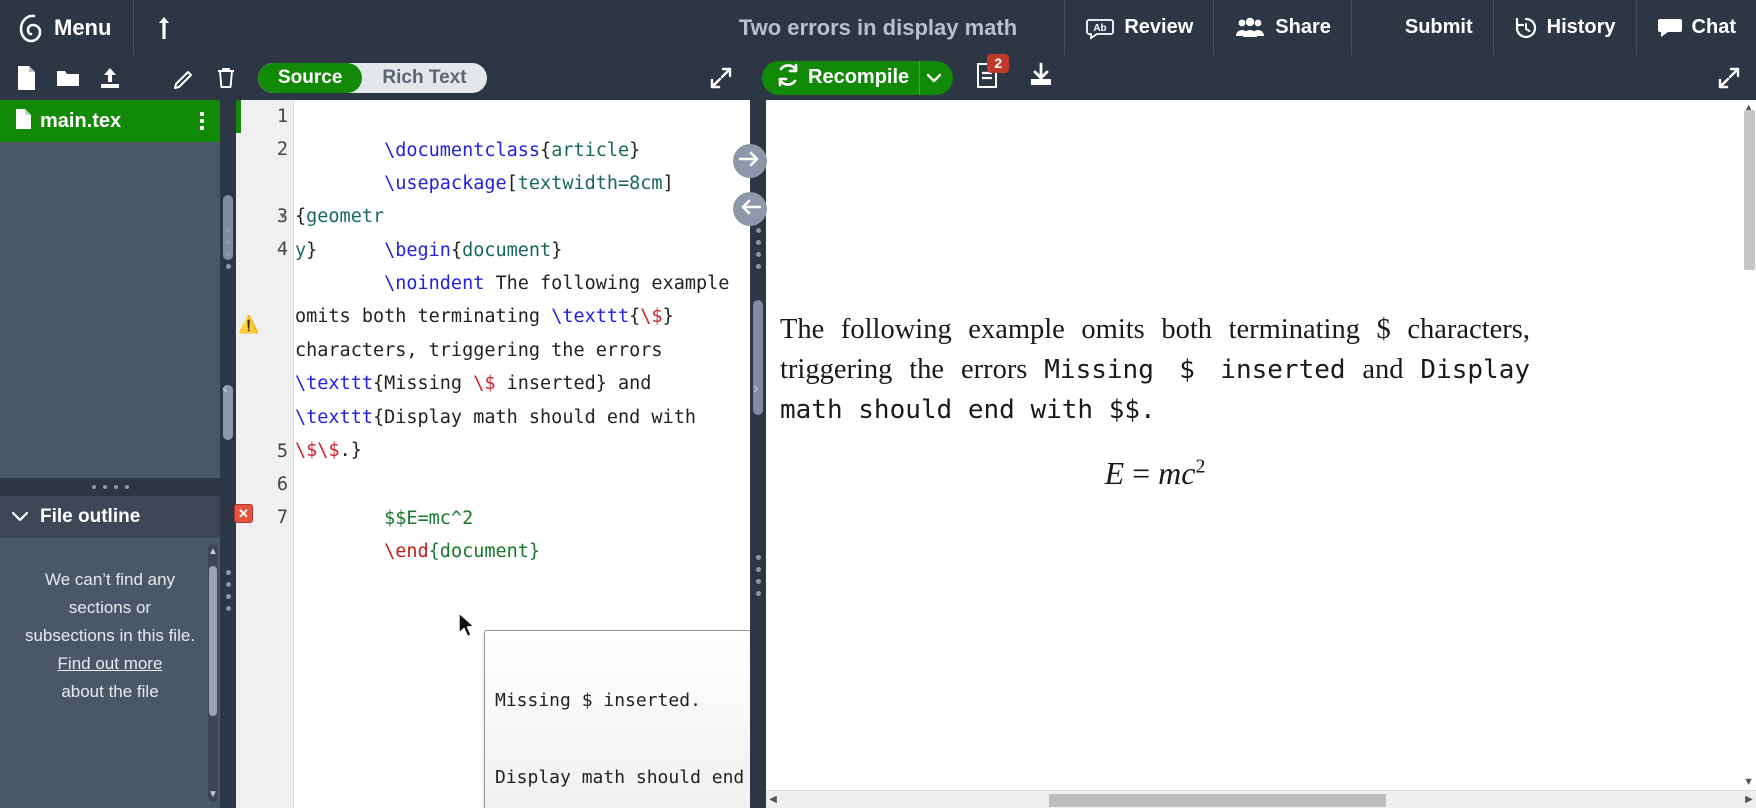 This screenshot has height=808, width=1756. Describe the element at coordinates (756, 388) in the screenshot. I see `collapse-pdf-chevron-right-icon: ›` at that location.